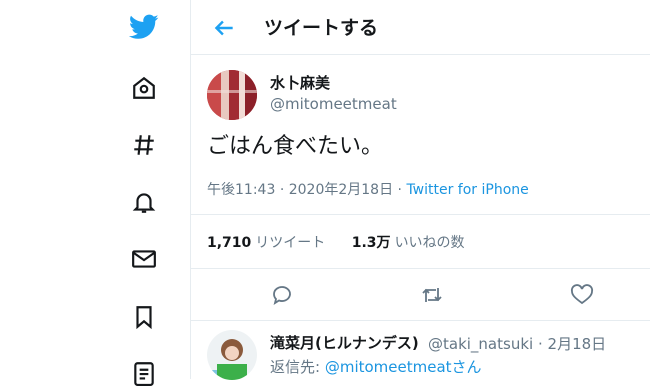 The height and width of the screenshot is (388, 650). Describe the element at coordinates (144, 27) in the screenshot. I see `twitter-logo-icon` at that location.